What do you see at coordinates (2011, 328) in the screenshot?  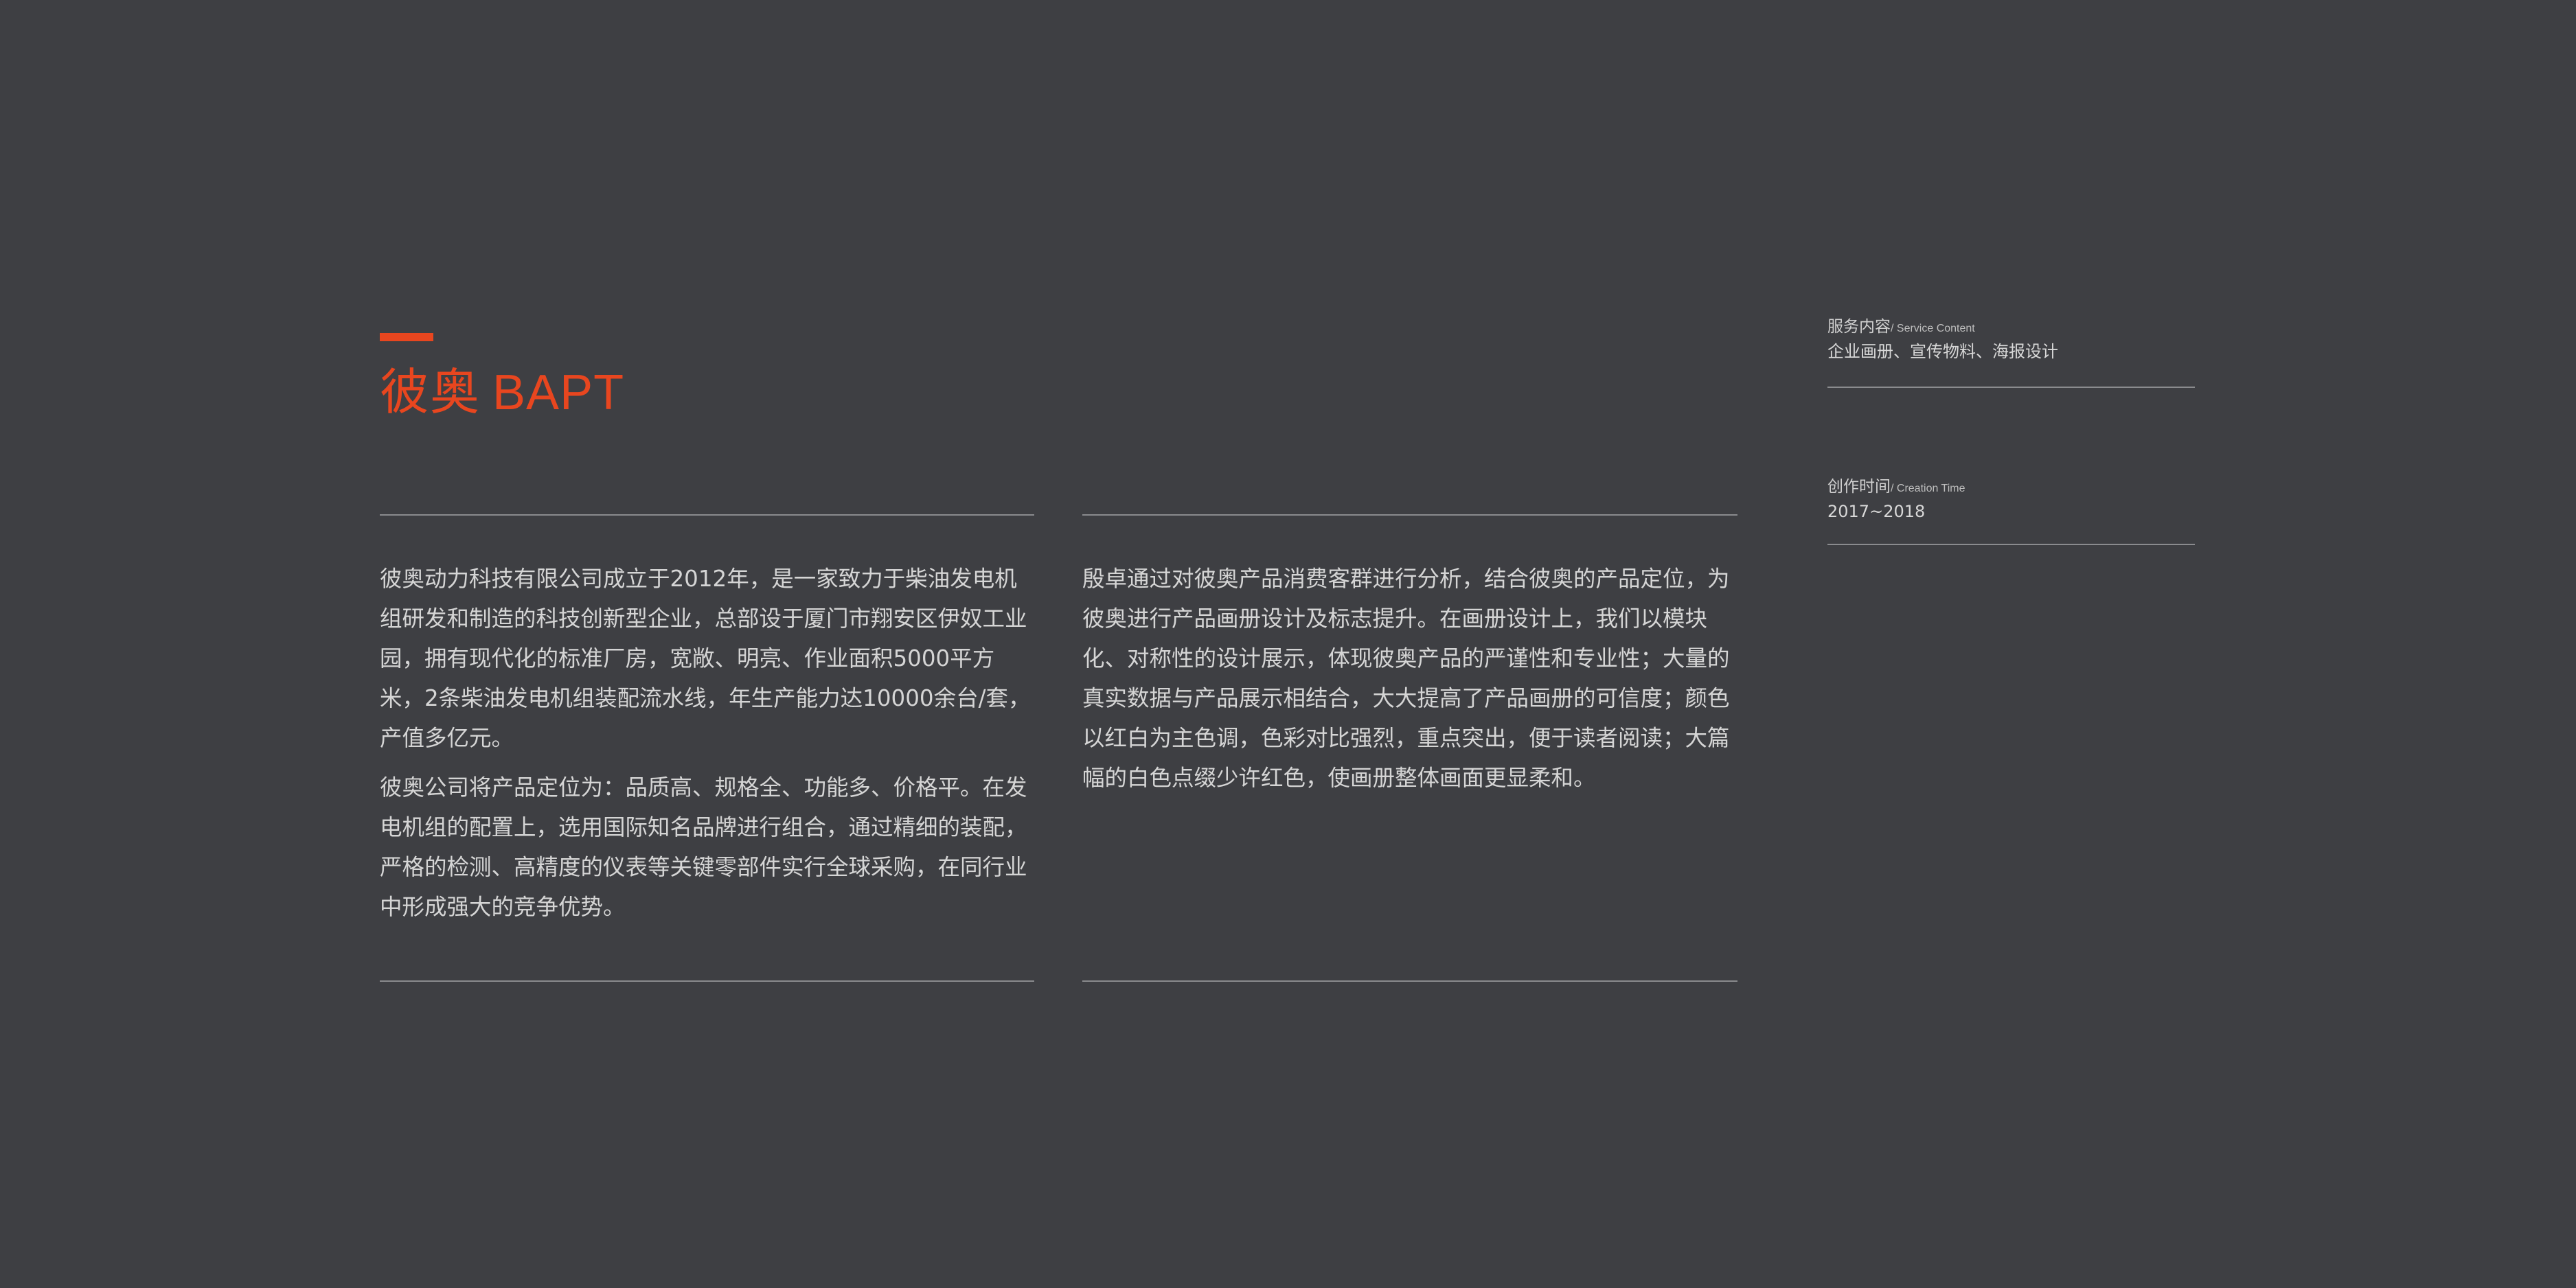 I see `service-content-label: 服务内容/ Service Content` at bounding box center [2011, 328].